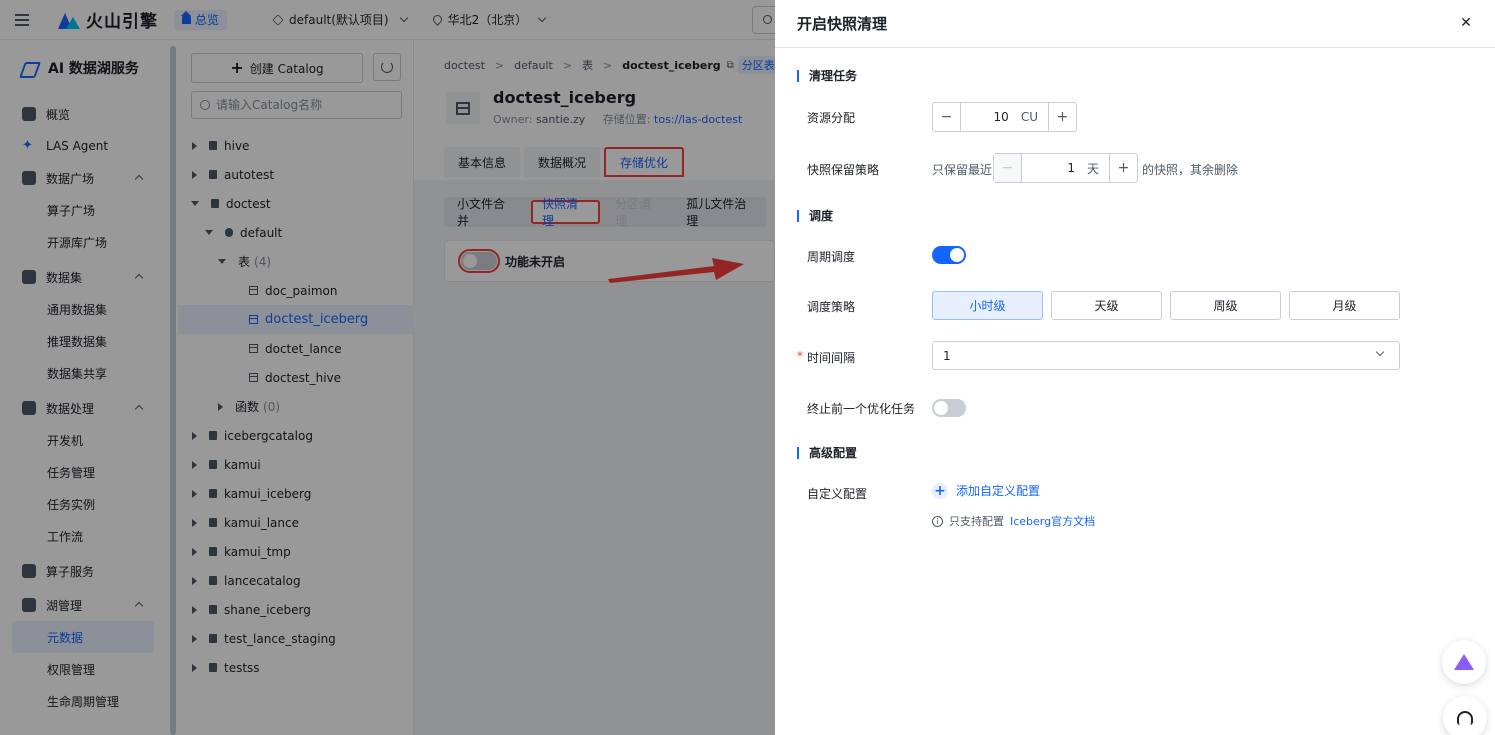 The width and height of the screenshot is (1495, 735). I want to click on resource-unit: CU, so click(1029, 117).